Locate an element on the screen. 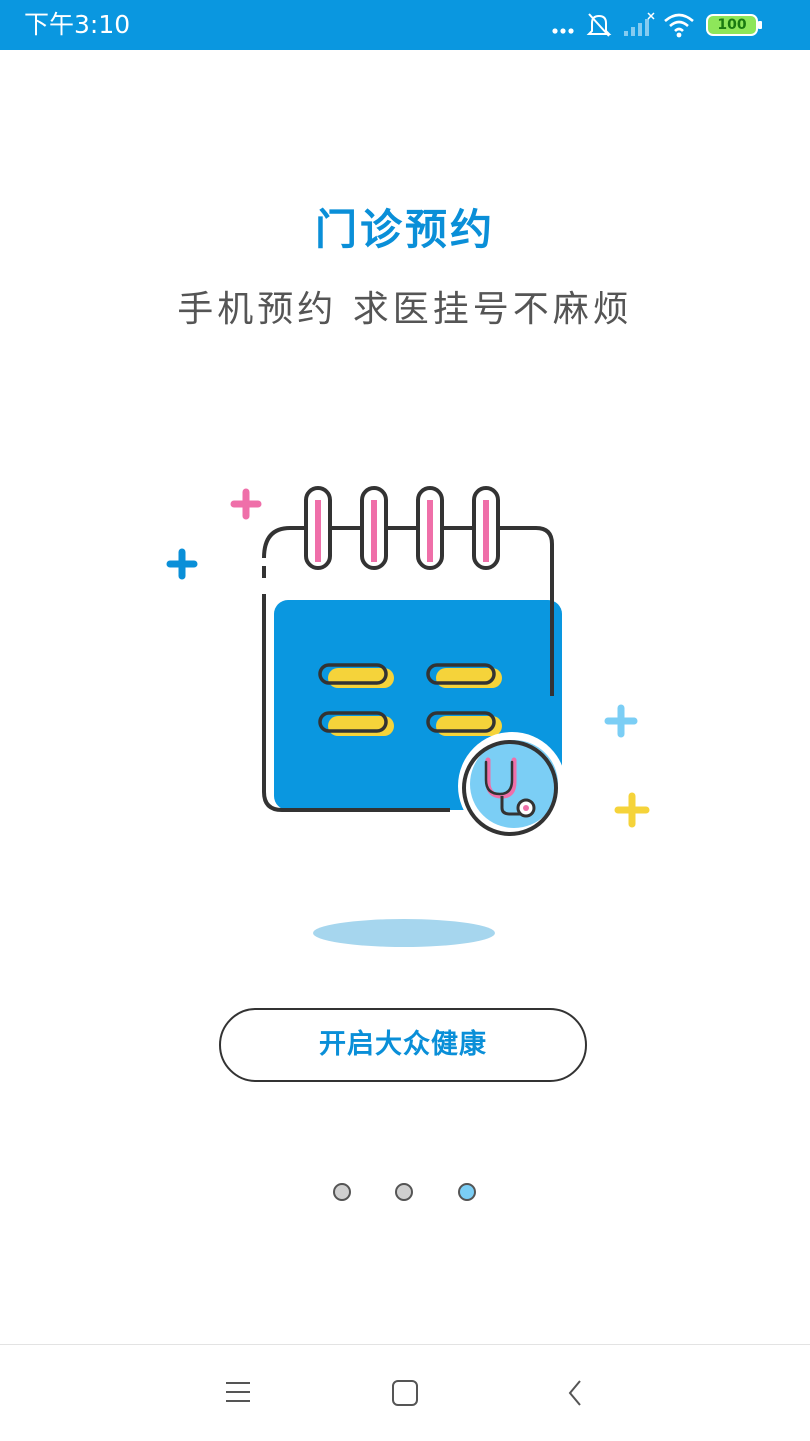 This screenshot has width=810, height=1441. stethoscope-icon is located at coordinates (512, 786).